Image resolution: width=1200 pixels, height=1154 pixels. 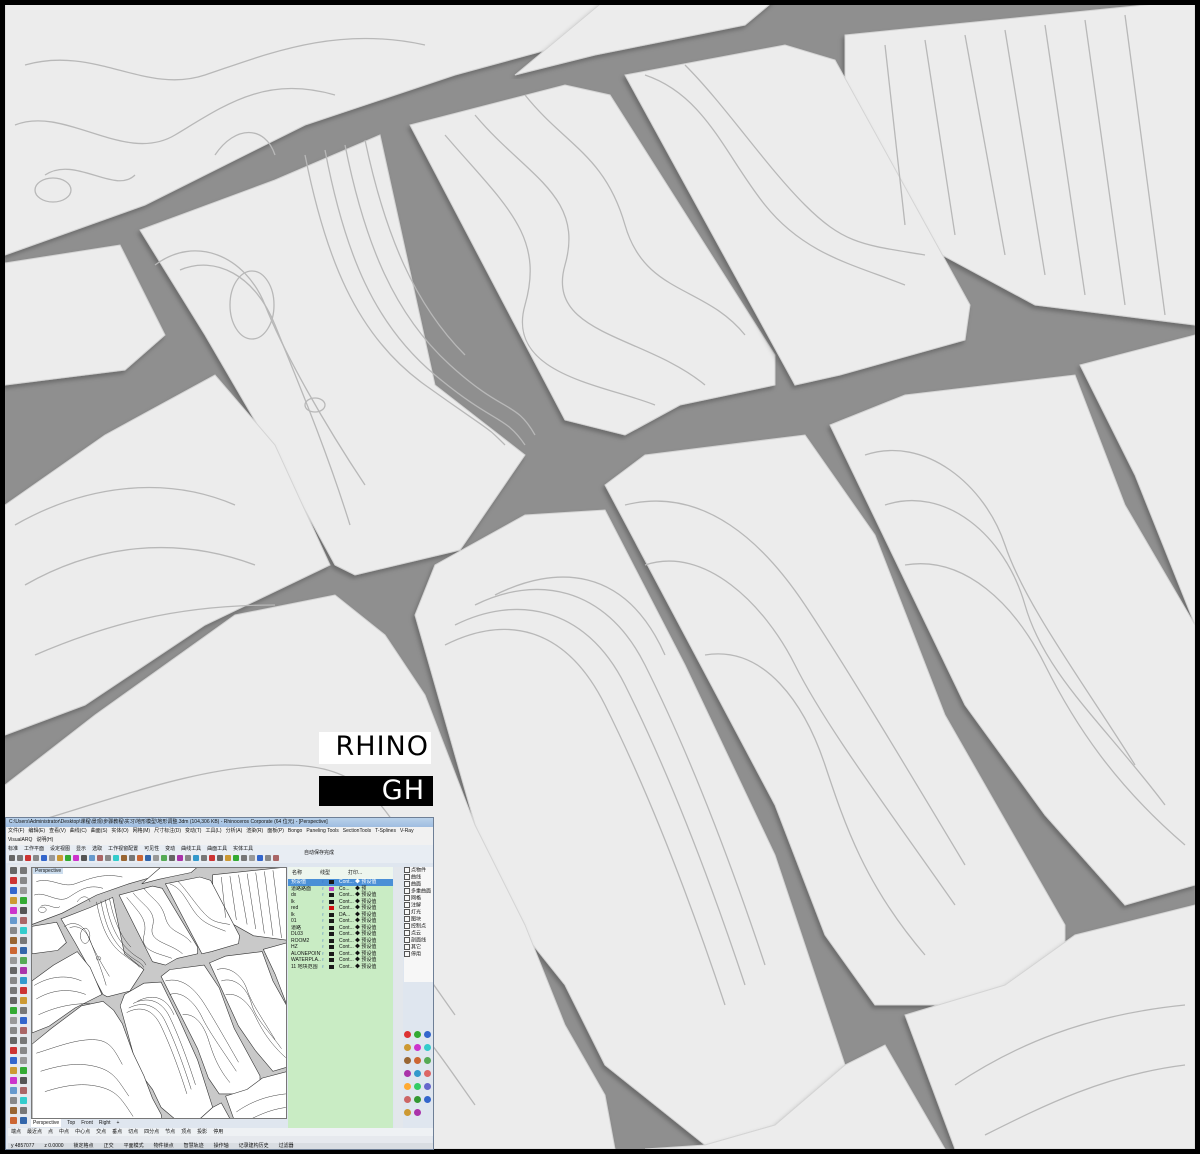 What do you see at coordinates (97, 849) in the screenshot?
I see `toolbar-tab: 选取` at bounding box center [97, 849].